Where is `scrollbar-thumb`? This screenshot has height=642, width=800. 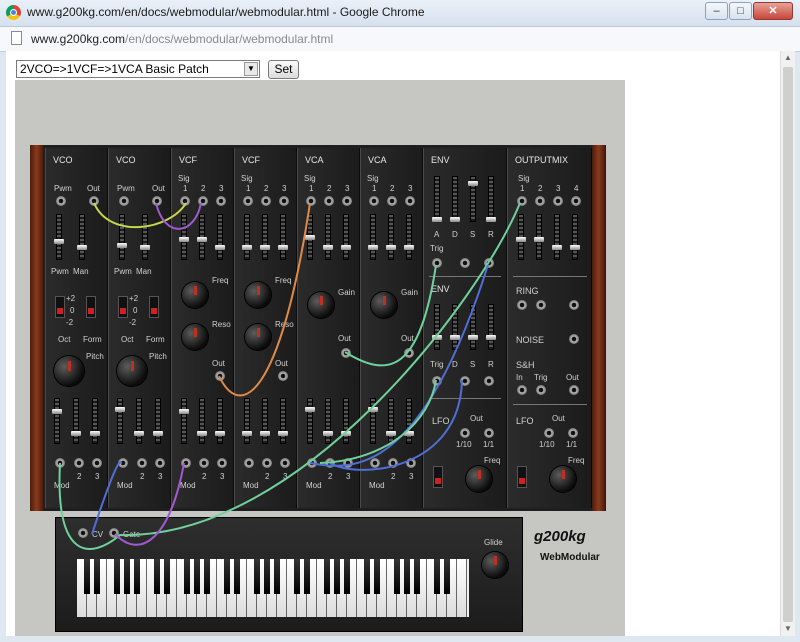 scrollbar-thumb is located at coordinates (788, 344).